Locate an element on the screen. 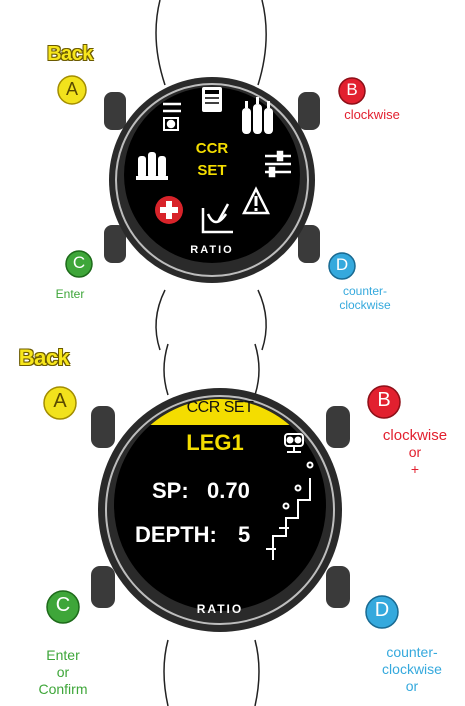  button-c-letter-2: C is located at coordinates (63, 605).